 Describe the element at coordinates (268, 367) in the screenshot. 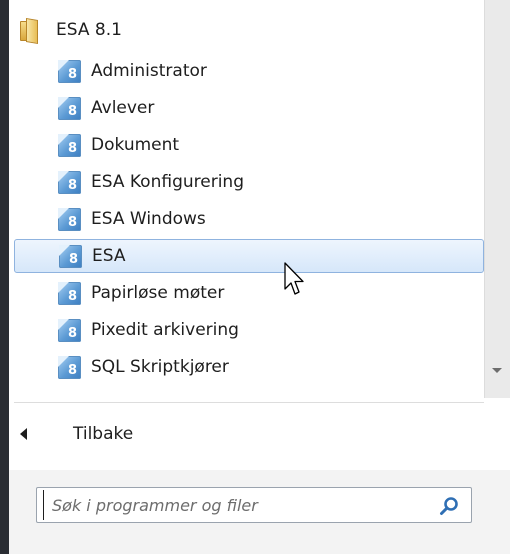

I see `program-item-sql-skriptkjorer: 8 SQL Skriptkjører` at that location.